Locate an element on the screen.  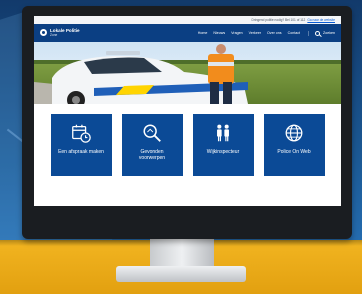
calendar-clock-icon is located at coordinates (81, 133).